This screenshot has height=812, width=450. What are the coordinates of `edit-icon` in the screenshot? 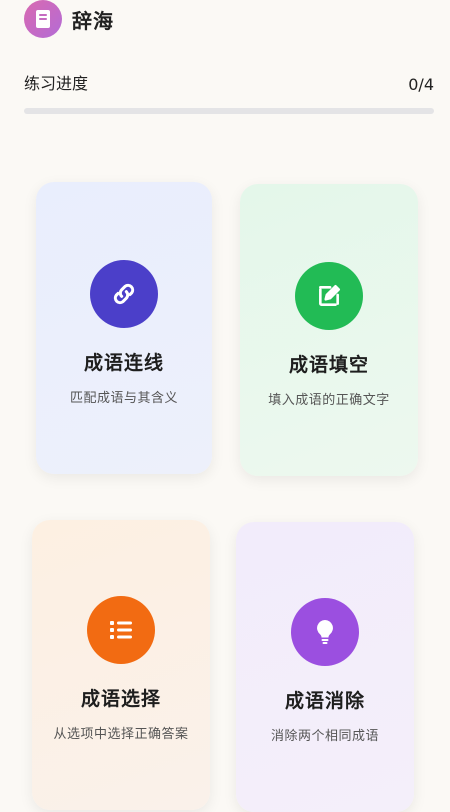 It's located at (329, 296).